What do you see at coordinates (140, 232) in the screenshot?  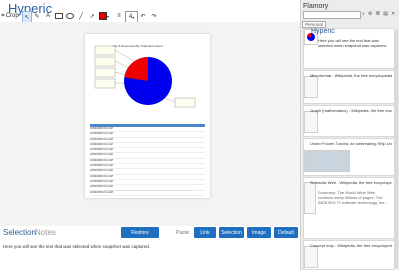 I see `restore-button: Restore` at bounding box center [140, 232].